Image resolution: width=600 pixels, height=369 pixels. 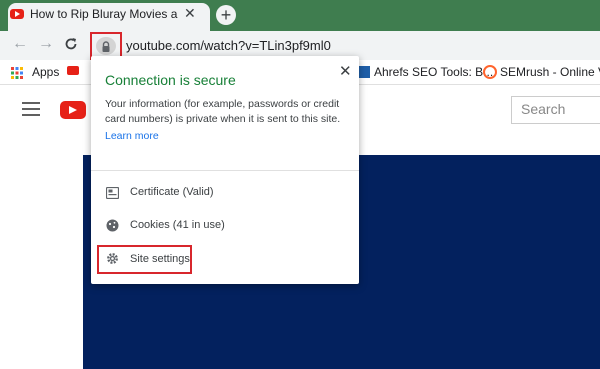 I want to click on popup-title: Connection is secure, so click(x=170, y=80).